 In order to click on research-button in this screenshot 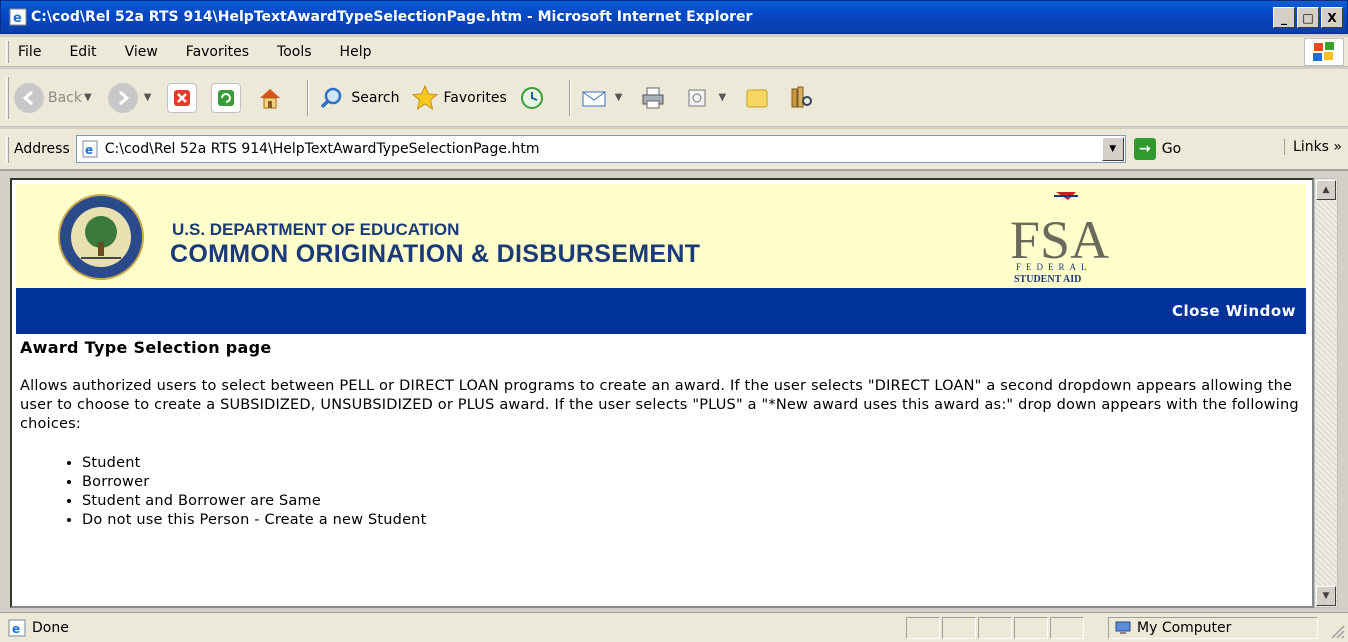, I will do `click(803, 98)`.